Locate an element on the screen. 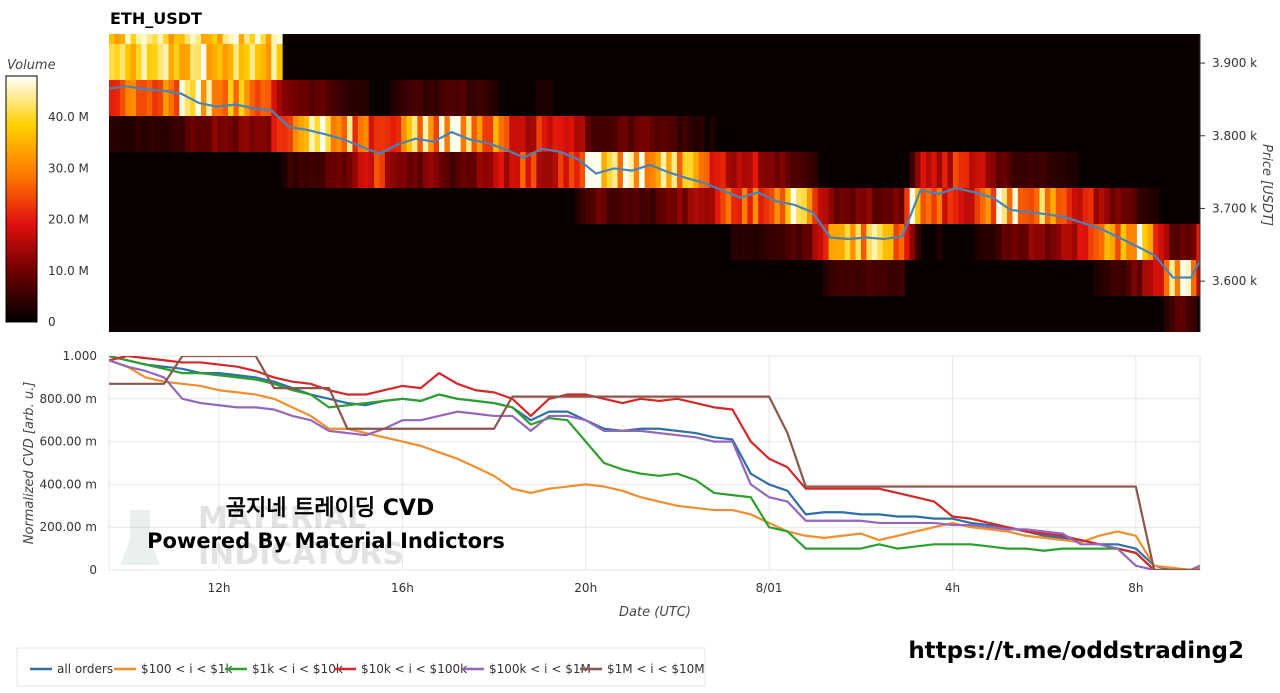 The image size is (1280, 693). legend-entry-label: $10k < i < $100k is located at coordinates (414, 669).